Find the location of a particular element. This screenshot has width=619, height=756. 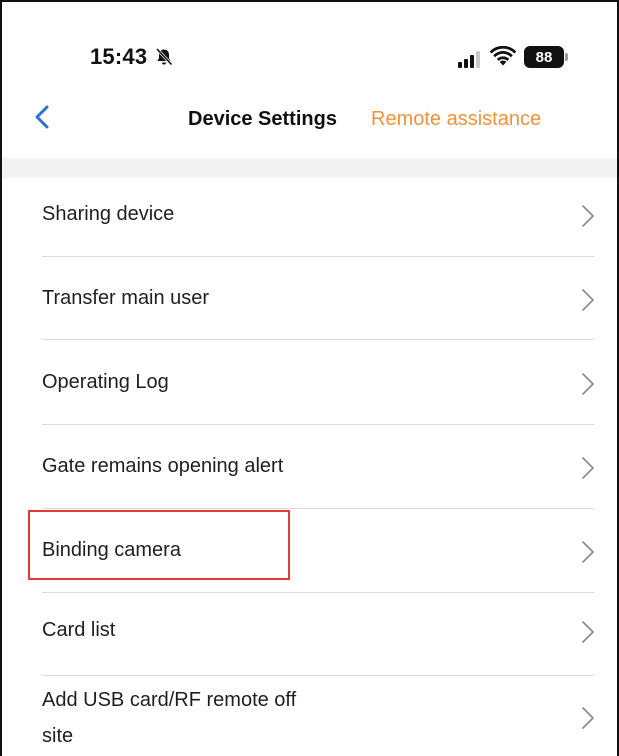

list-item-label: Operating Log is located at coordinates (105, 382).